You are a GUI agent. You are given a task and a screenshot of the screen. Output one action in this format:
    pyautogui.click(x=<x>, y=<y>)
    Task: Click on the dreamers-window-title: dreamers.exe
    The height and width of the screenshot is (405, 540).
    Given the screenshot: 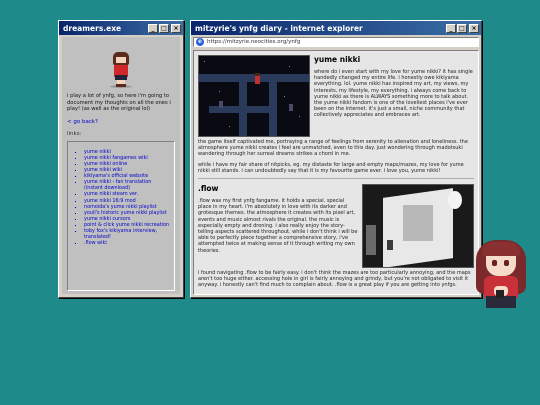 What is the action you would take?
    pyautogui.click(x=92, y=28)
    